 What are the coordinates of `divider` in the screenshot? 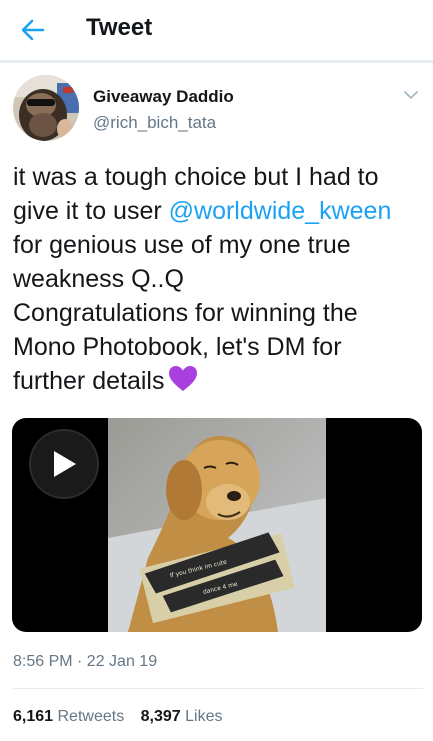 It's located at (218, 688).